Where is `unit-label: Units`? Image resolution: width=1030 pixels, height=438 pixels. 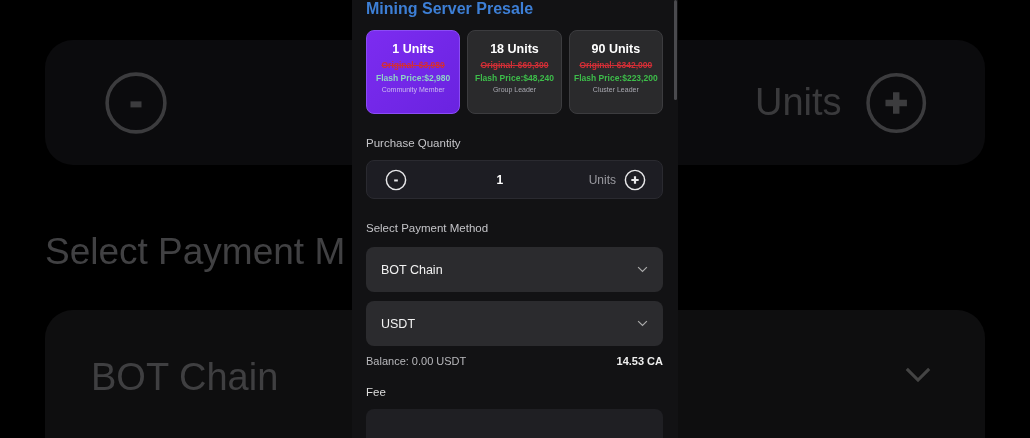
unit-label: Units is located at coordinates (602, 179).